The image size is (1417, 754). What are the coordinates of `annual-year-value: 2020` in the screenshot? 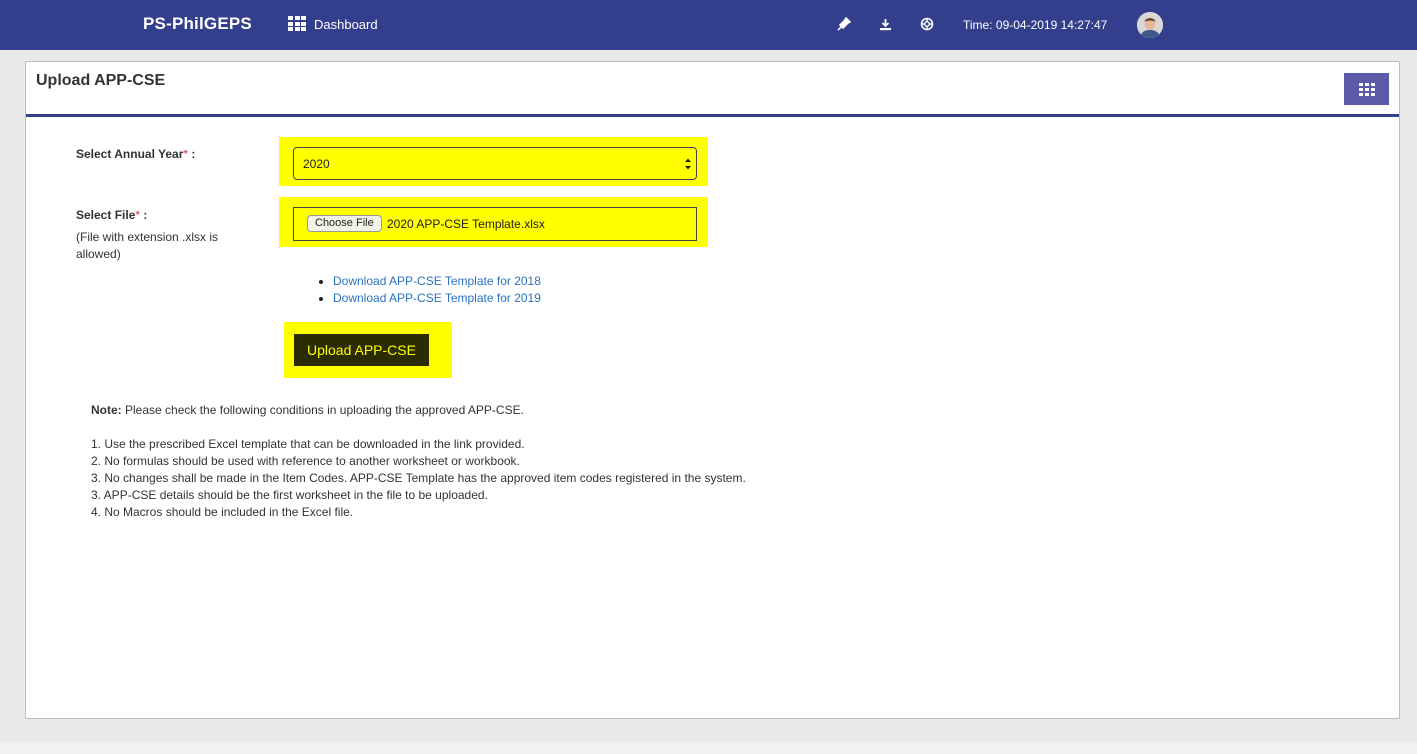 It's located at (316, 164).